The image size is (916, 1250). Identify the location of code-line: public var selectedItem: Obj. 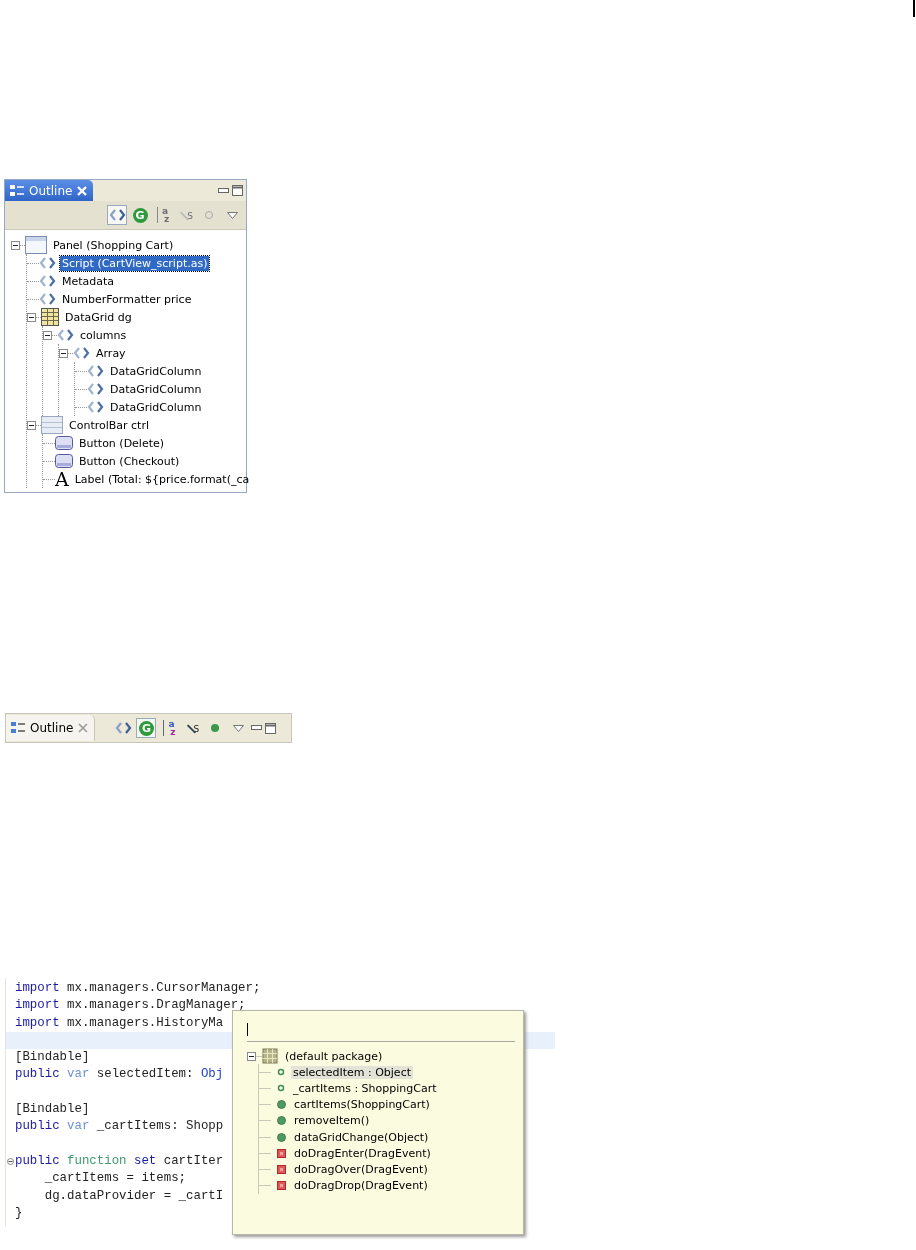
(119, 1074).